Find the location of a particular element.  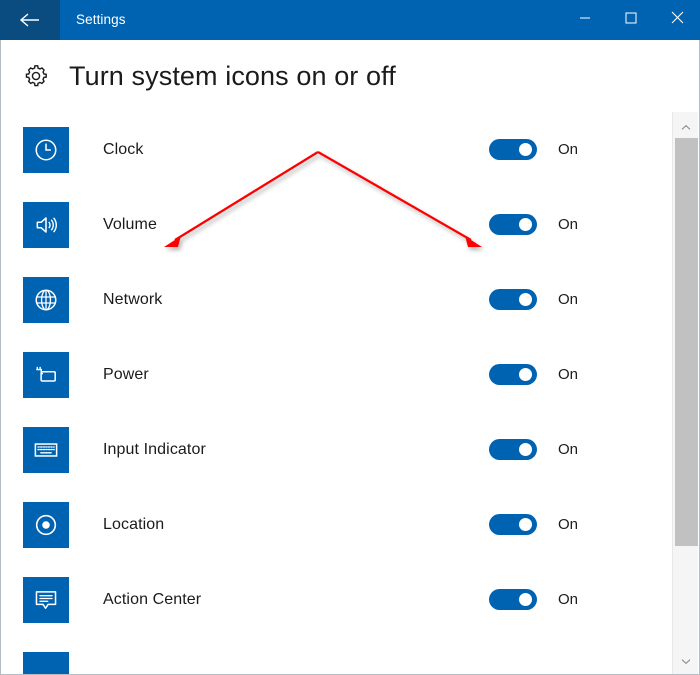

back-button is located at coordinates (30, 20).